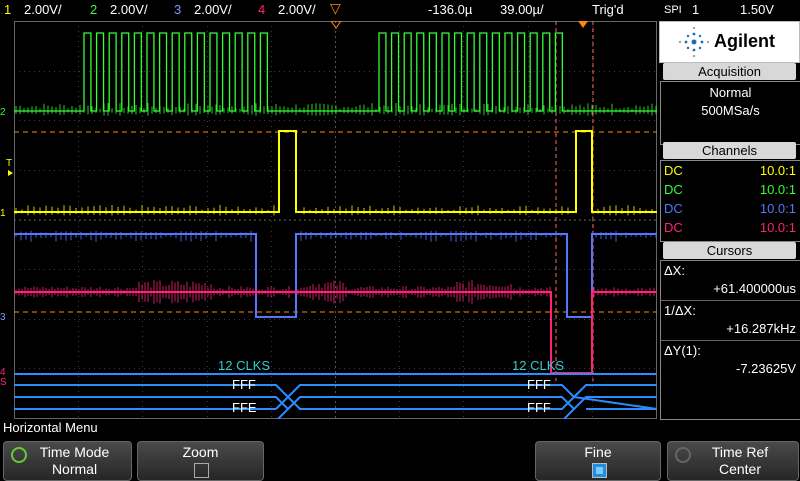 Image resolution: width=800 pixels, height=481 pixels. What do you see at coordinates (335, 8) in the screenshot?
I see `delay-marker-icon: ▽` at bounding box center [335, 8].